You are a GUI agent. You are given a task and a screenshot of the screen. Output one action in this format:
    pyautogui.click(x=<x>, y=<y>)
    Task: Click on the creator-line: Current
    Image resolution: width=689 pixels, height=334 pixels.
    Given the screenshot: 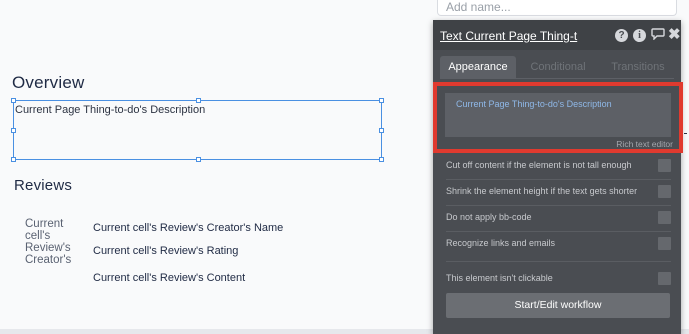 What is the action you would take?
    pyautogui.click(x=44, y=224)
    